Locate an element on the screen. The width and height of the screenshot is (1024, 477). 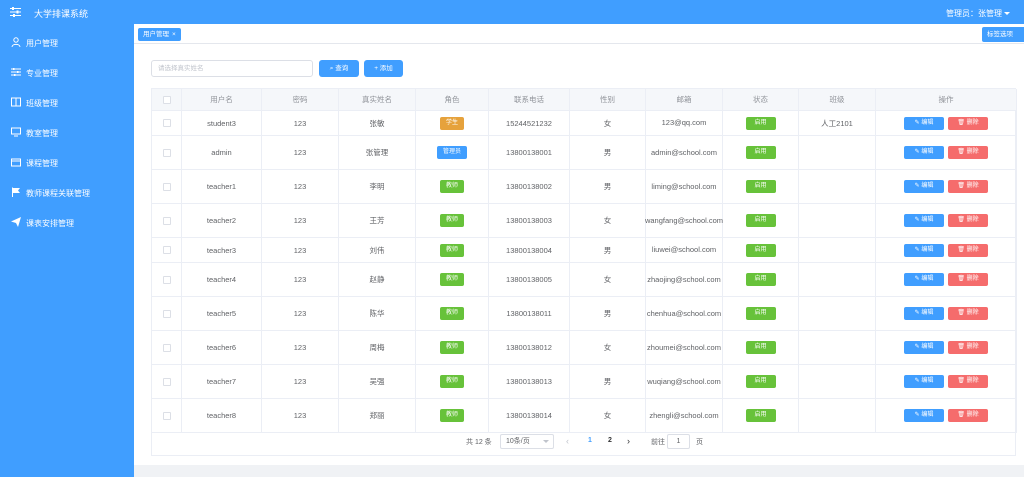
trash-icon: 🗑 is located at coordinates (962, 347).